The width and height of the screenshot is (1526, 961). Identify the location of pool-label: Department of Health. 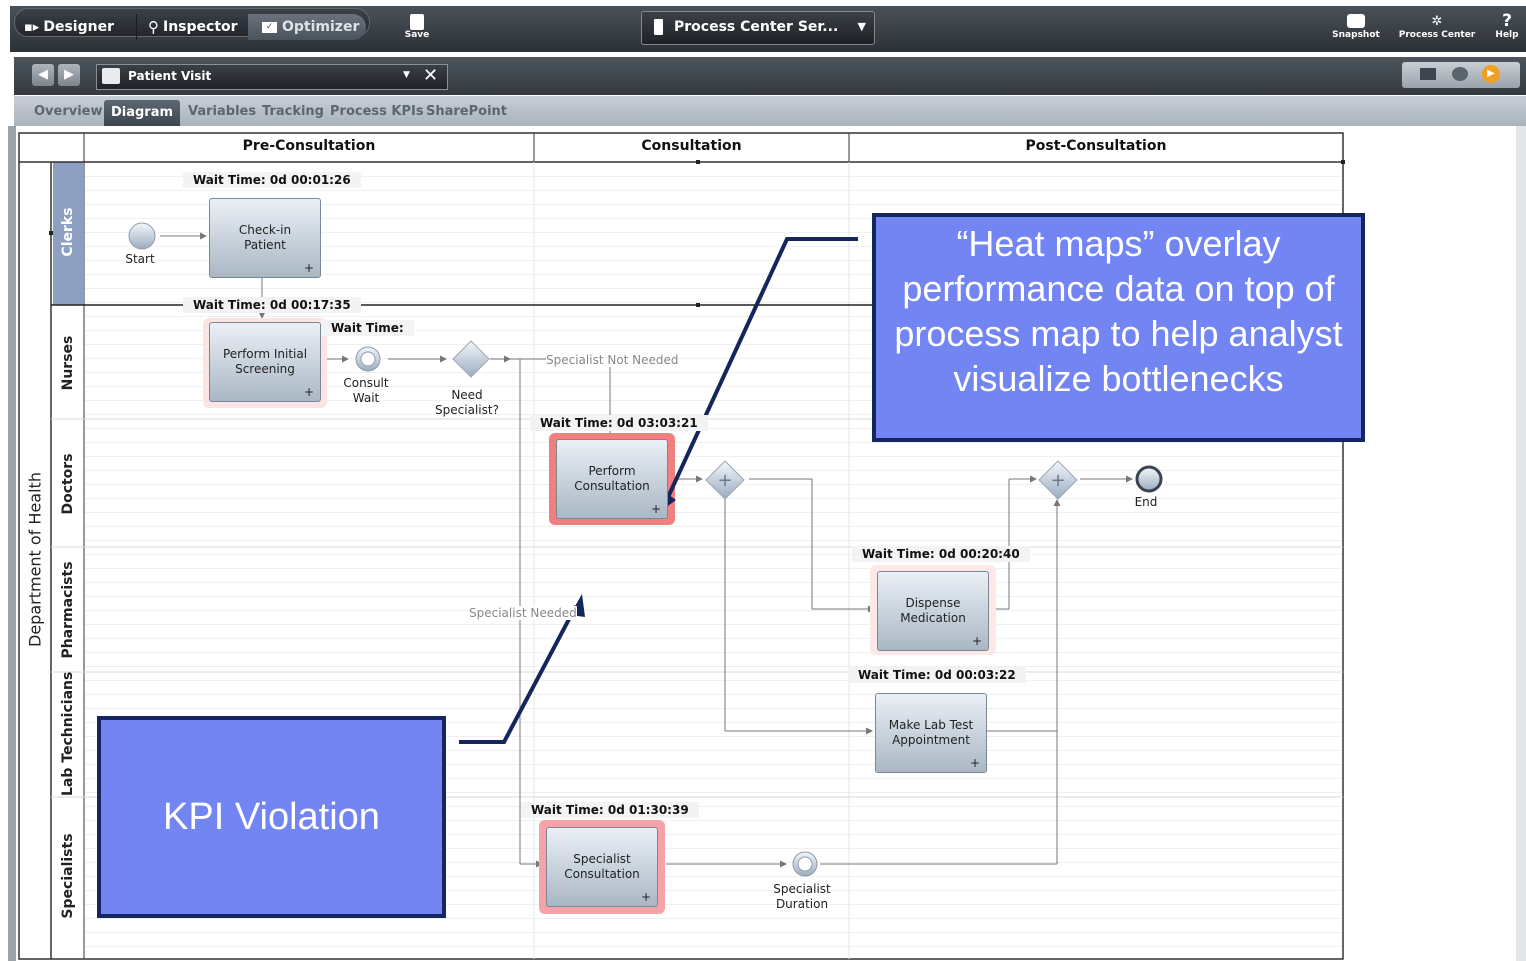
(35, 559).